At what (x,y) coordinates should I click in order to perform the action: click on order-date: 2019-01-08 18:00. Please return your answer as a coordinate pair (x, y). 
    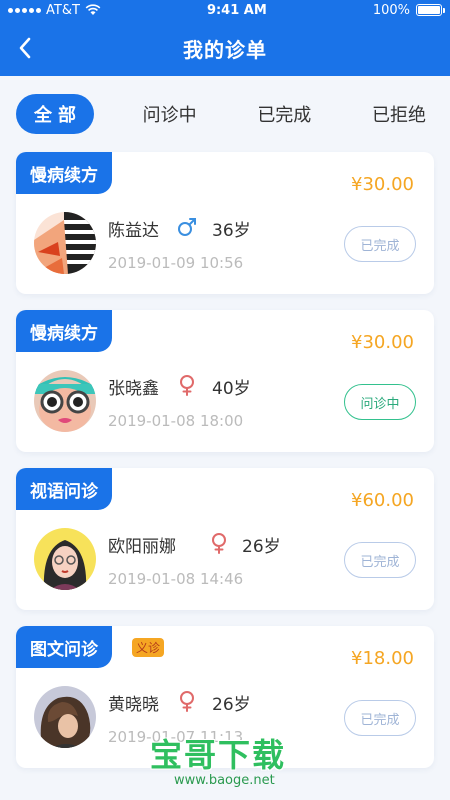
    Looking at the image, I should click on (176, 421).